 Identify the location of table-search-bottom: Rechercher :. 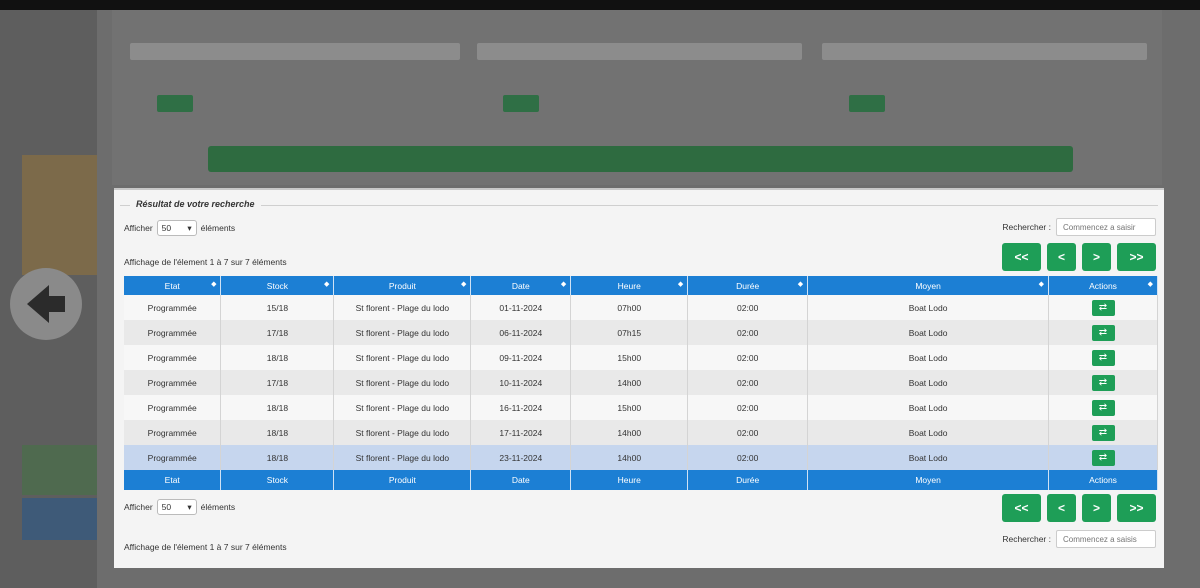
(1079, 539).